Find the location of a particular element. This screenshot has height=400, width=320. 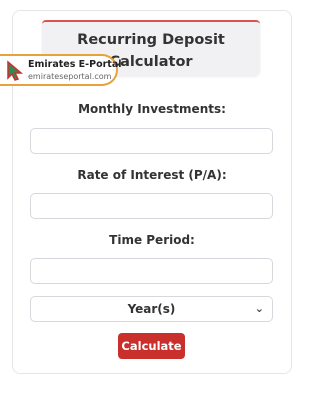

monthly-investments-label: Monthly Investments: is located at coordinates (152, 109).